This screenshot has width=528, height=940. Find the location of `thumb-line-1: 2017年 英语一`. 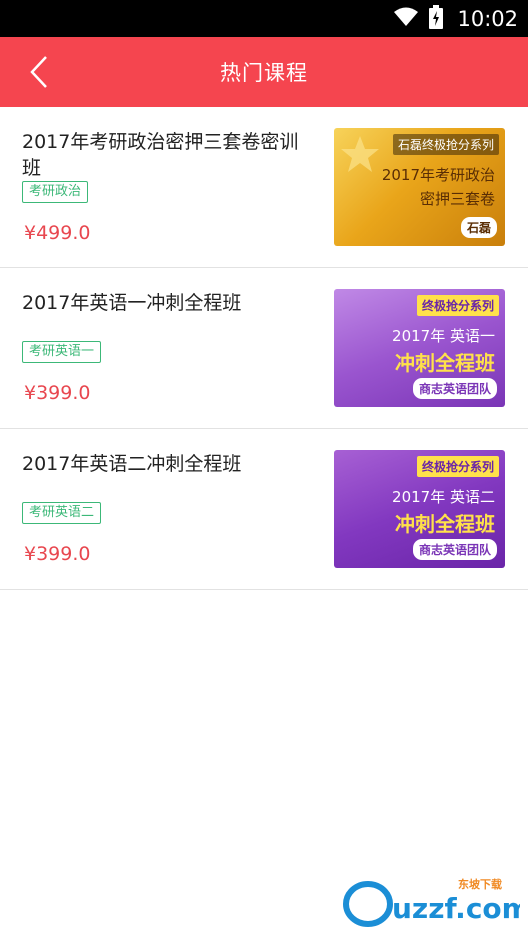

thumb-line-1: 2017年 英语一 is located at coordinates (443, 336).